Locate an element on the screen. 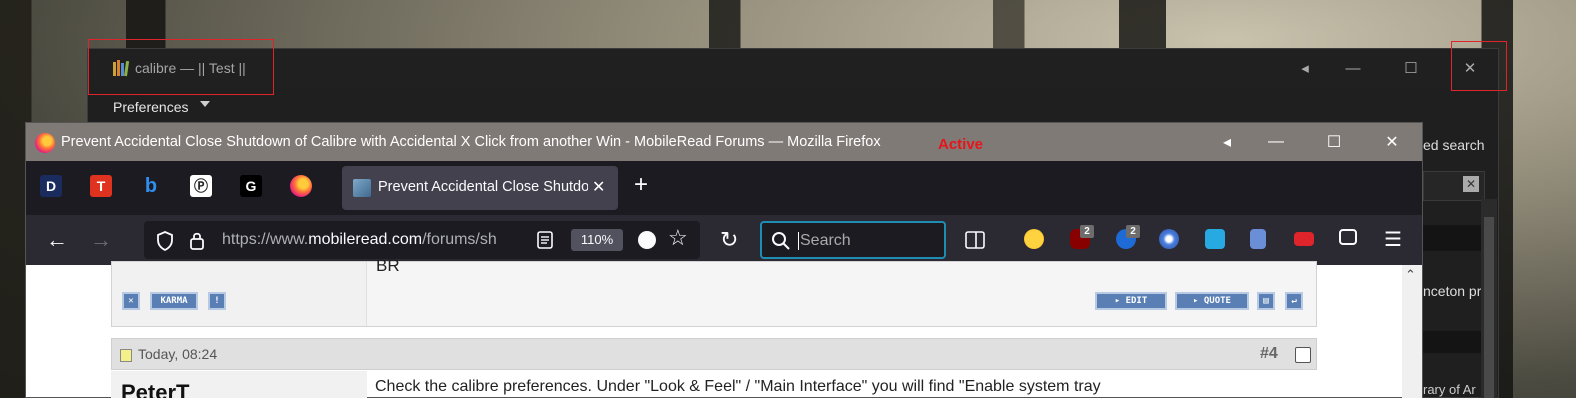  firefox-close-button: ✕ is located at coordinates (1392, 142).